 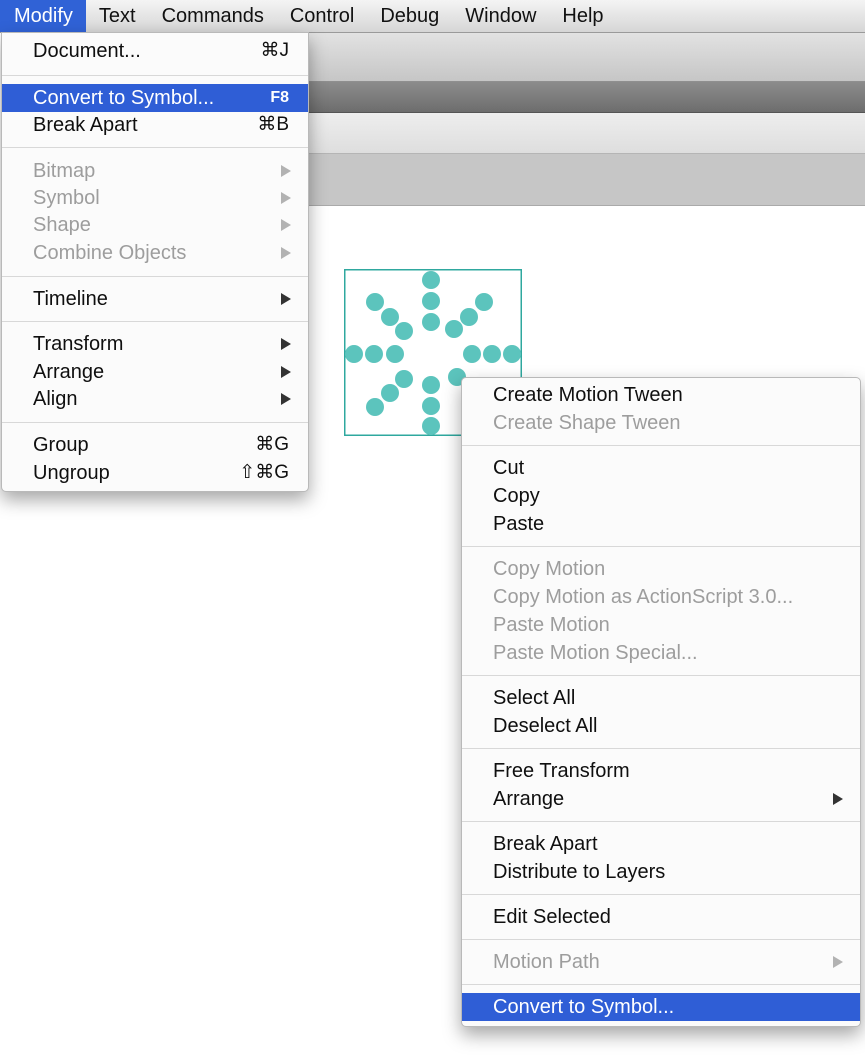 I want to click on menu-item-arrange: Arrange, so click(x=155, y=372).